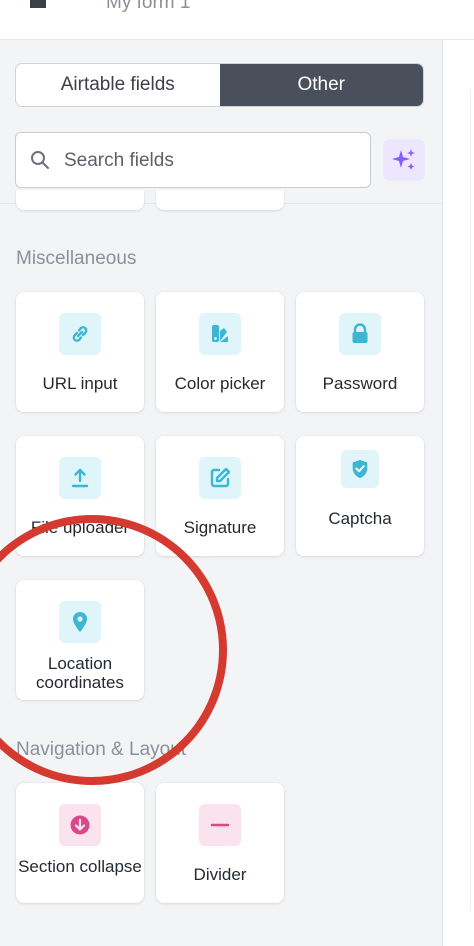 The image size is (474, 946). Describe the element at coordinates (220, 478) in the screenshot. I see `edit-icon` at that location.